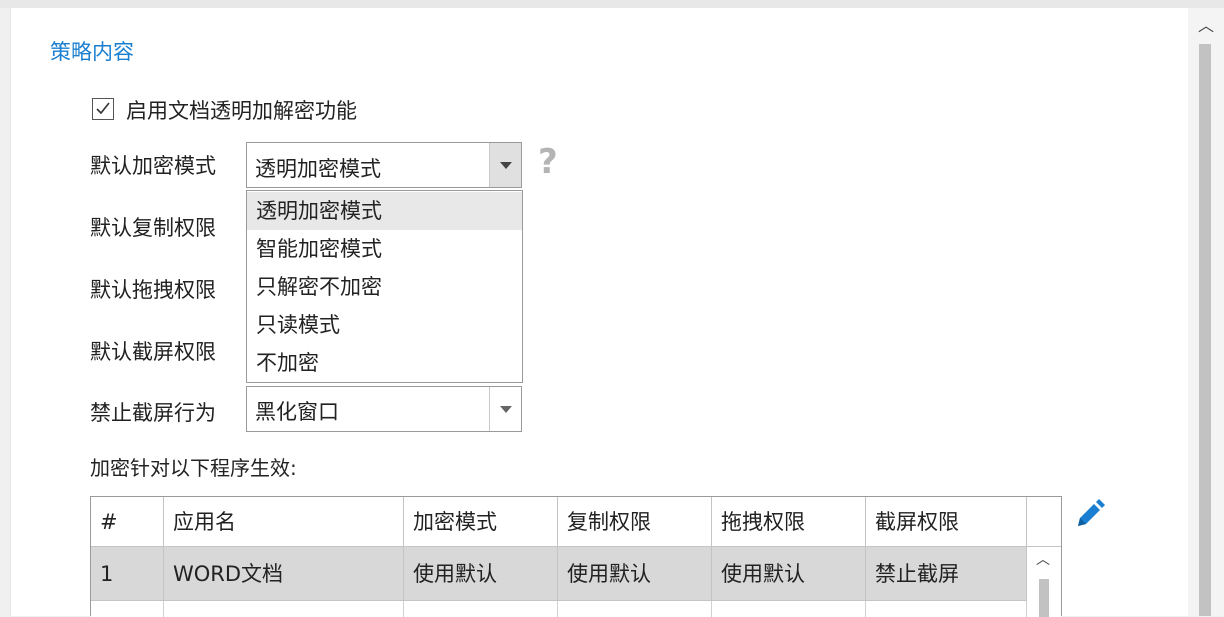 This screenshot has height=617, width=1224. I want to click on column-header: 拖拽权限, so click(789, 522).